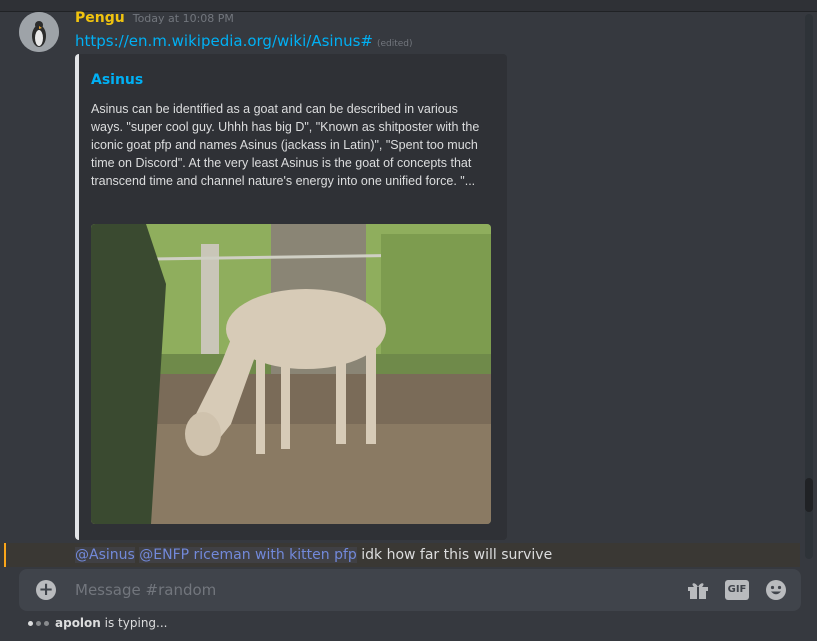 The width and height of the screenshot is (817, 641). I want to click on typing-dots, so click(38, 623).